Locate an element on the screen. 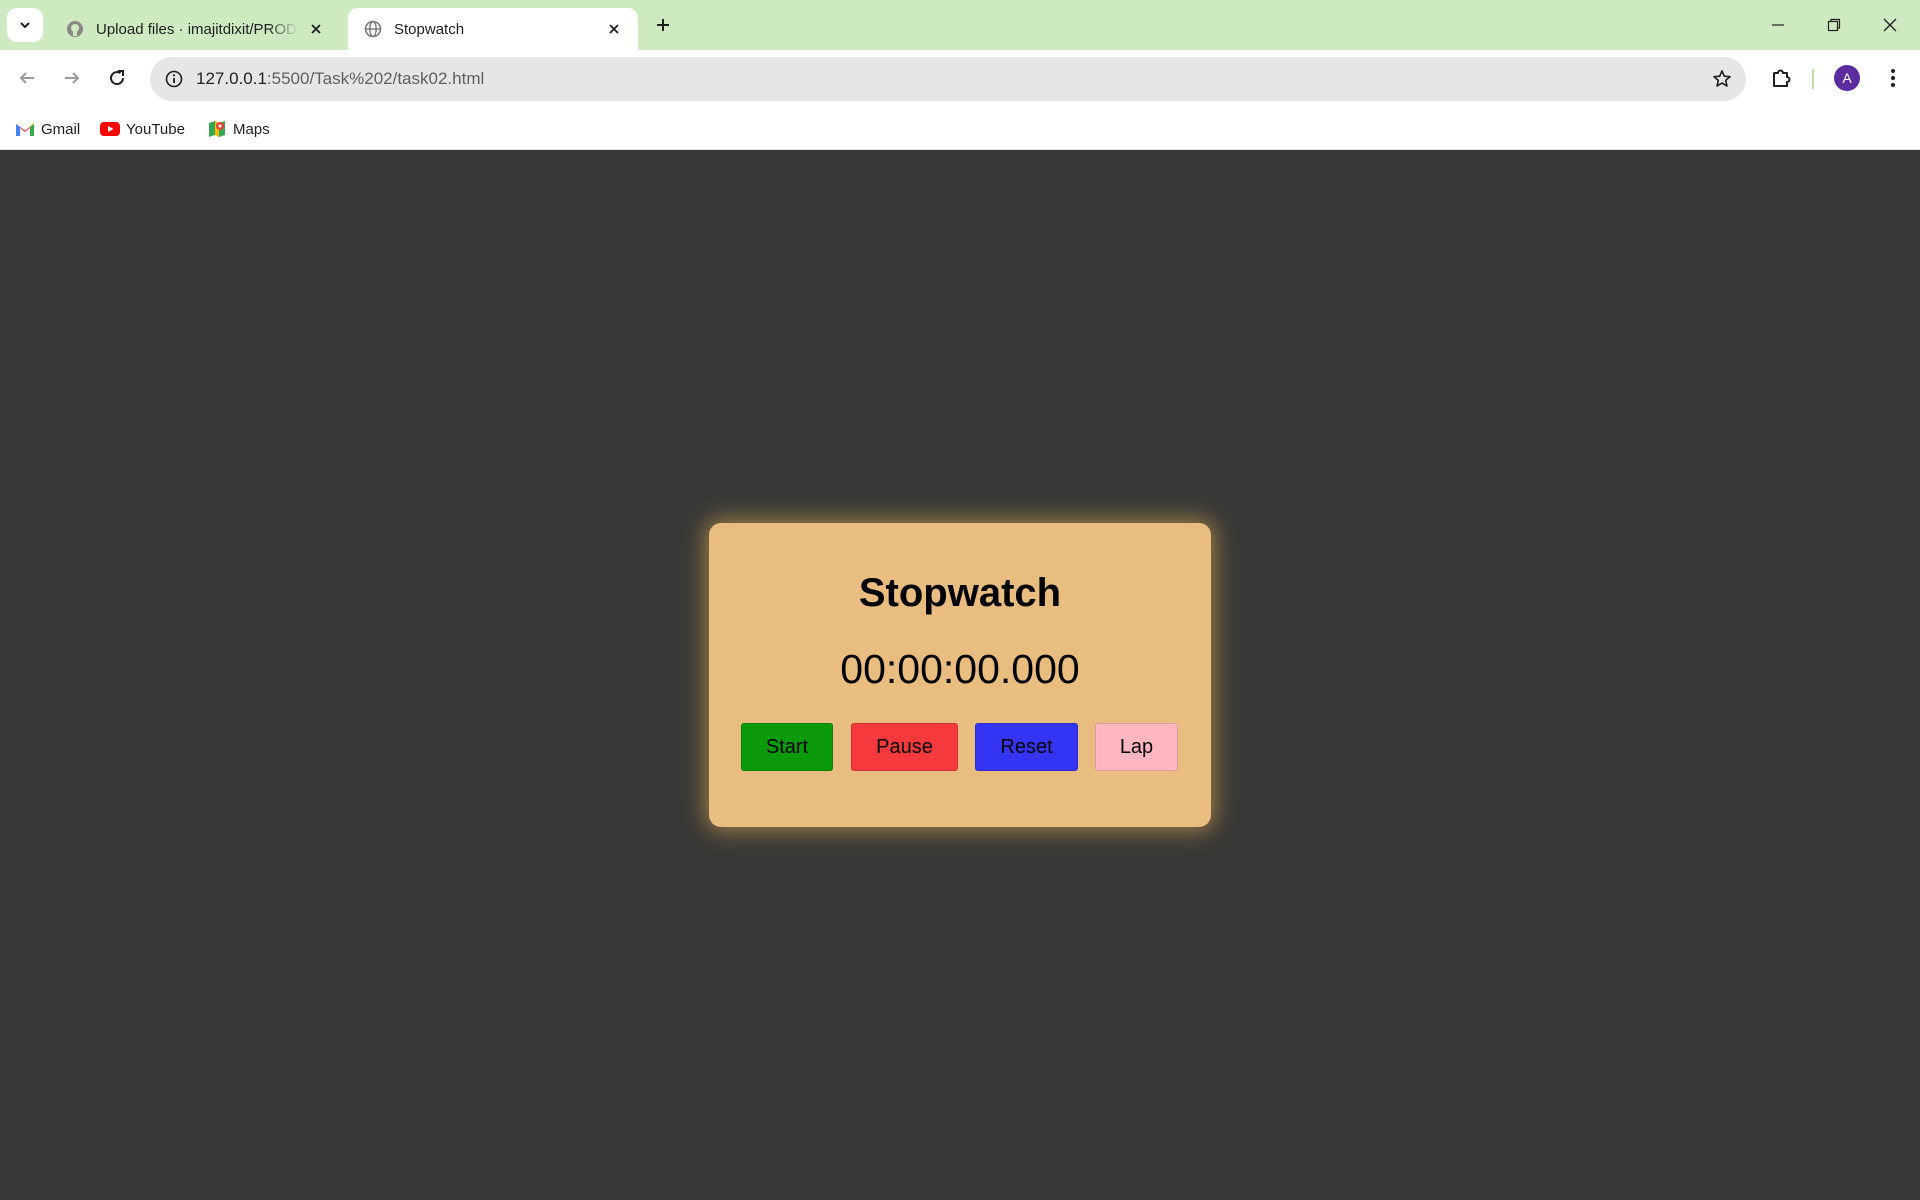  forward-button is located at coordinates (72, 78).